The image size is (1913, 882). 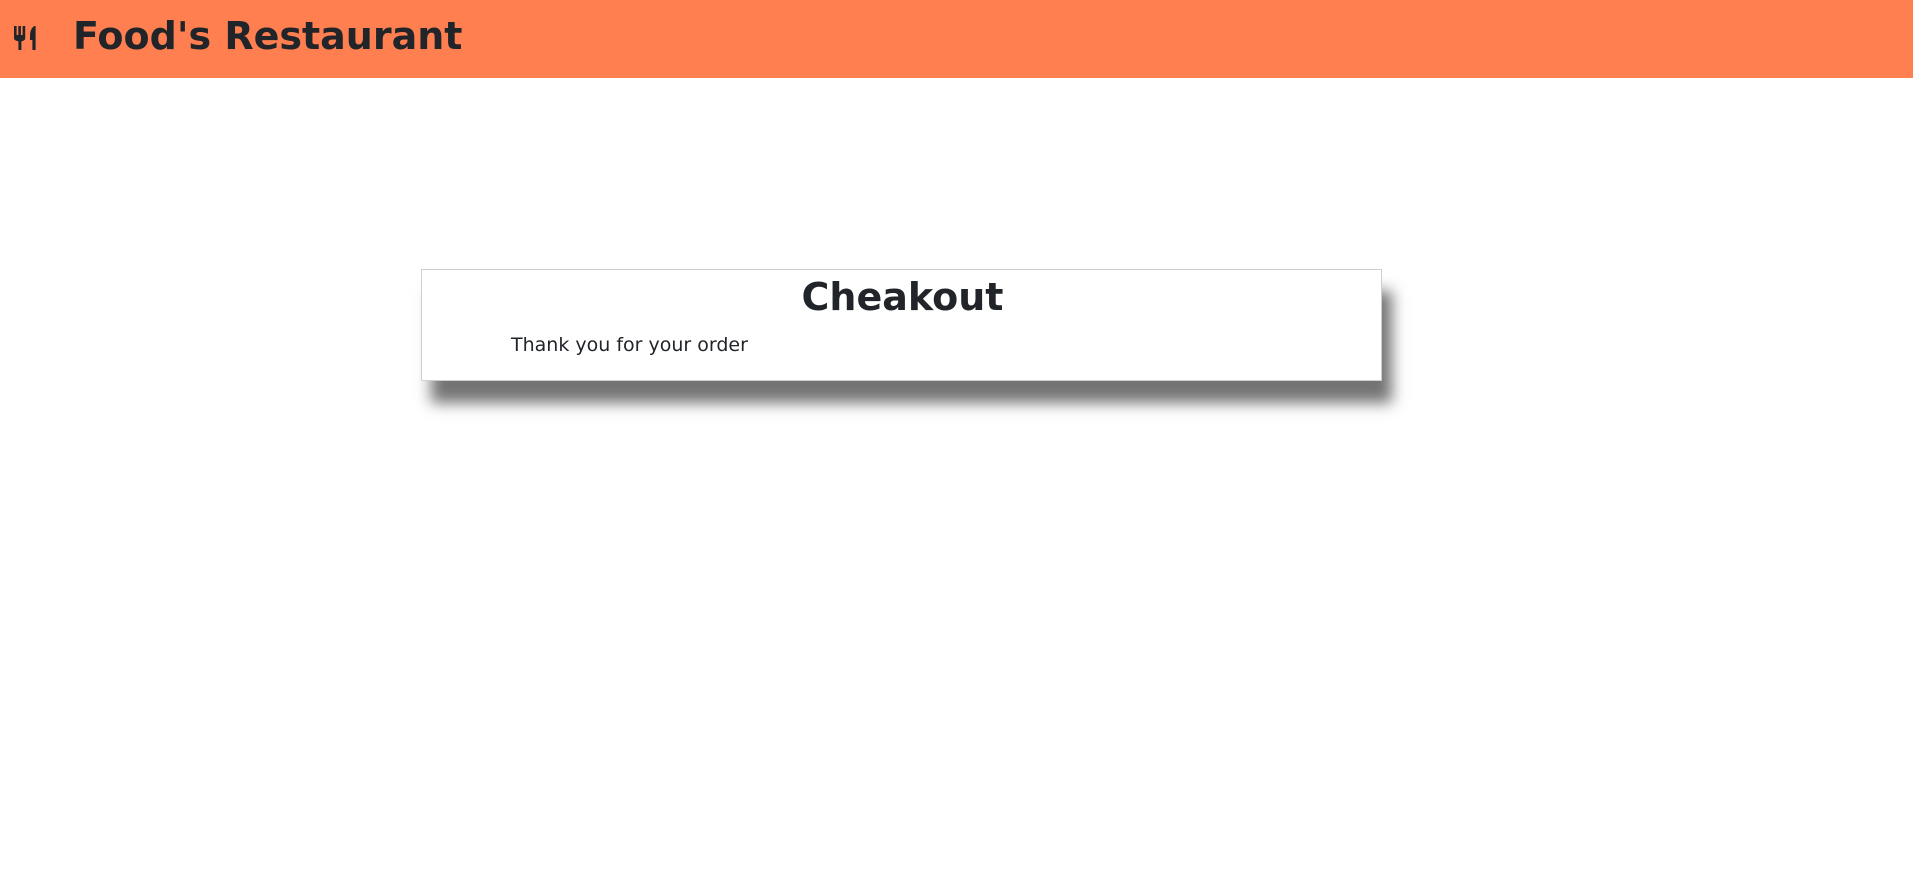 I want to click on top-navbar: Food's Restaurant, so click(x=956, y=39).